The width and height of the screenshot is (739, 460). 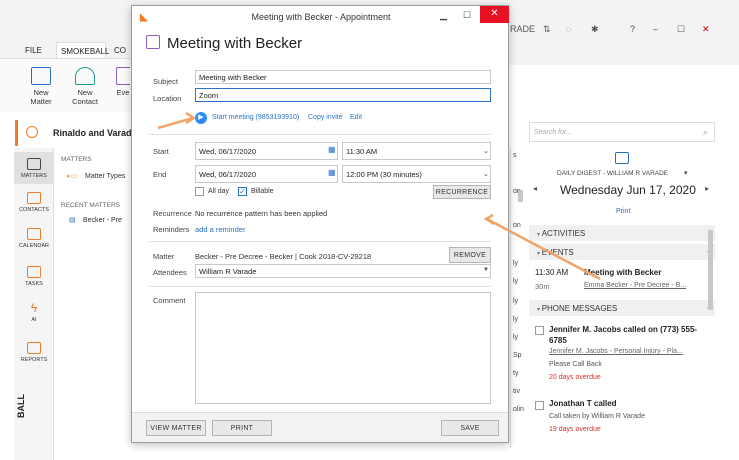 I want to click on arrow-from-event, so click(x=543, y=249).